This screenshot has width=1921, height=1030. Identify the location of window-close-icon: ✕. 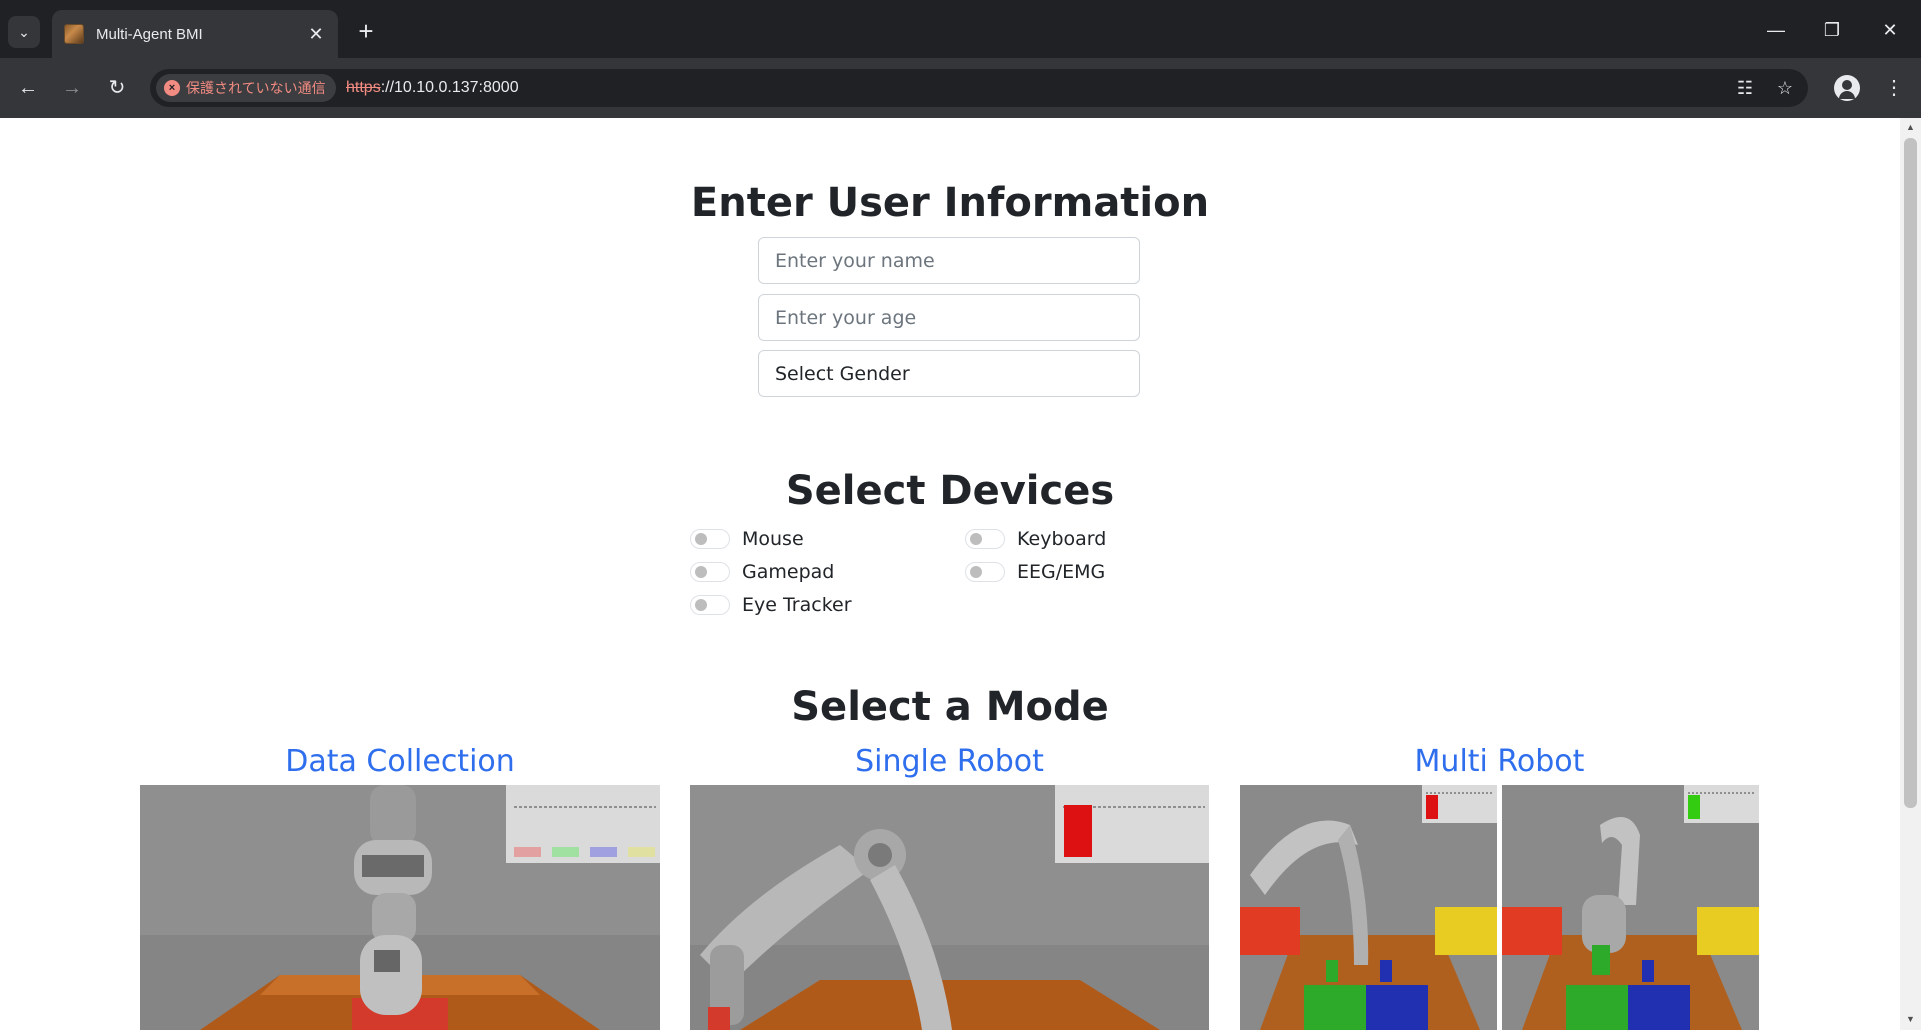
(1890, 30).